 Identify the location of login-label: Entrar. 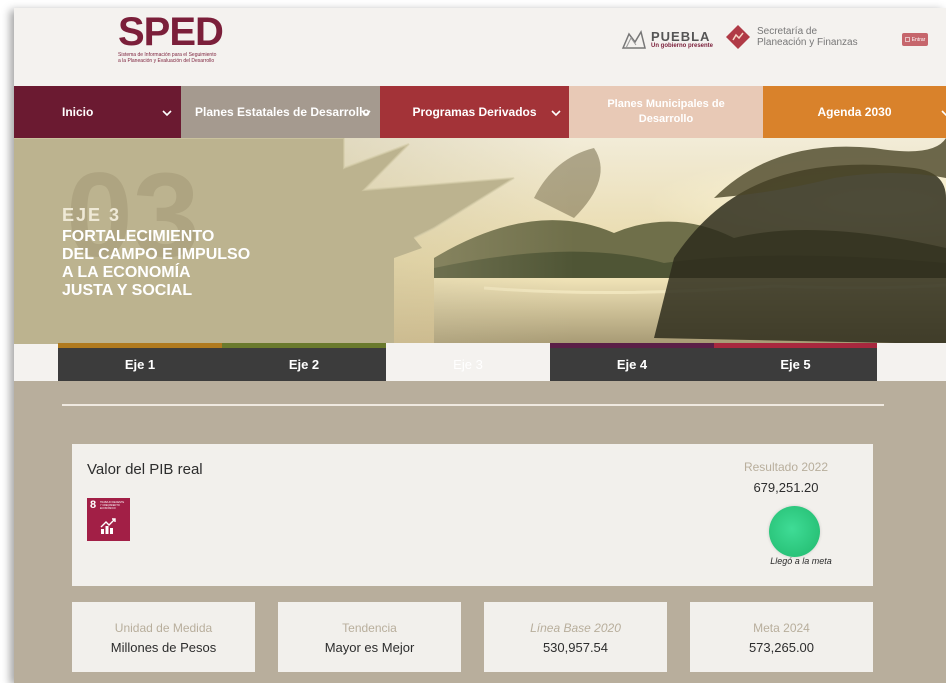
(918, 39).